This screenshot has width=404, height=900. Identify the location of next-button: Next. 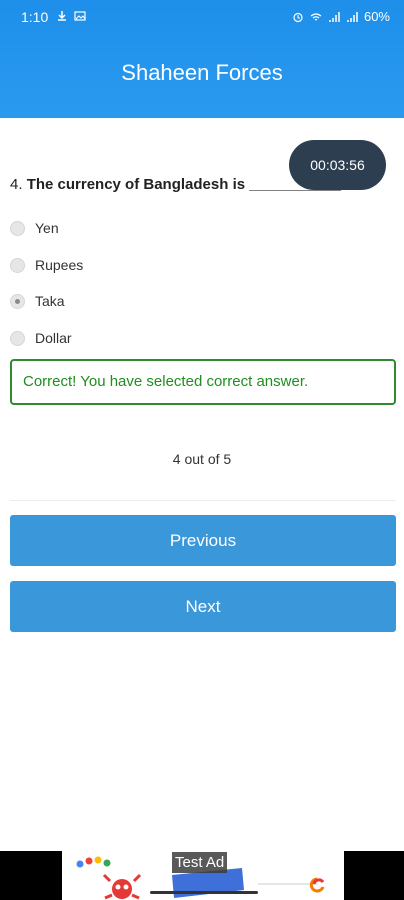
(203, 606).